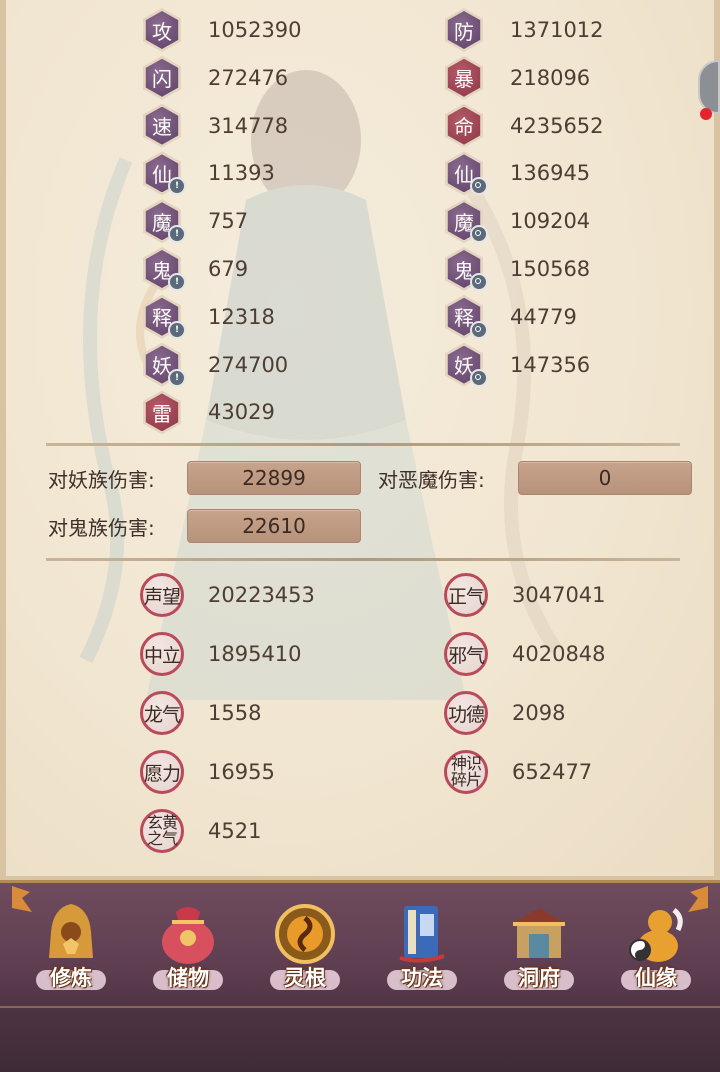 This screenshot has height=1072, width=720. I want to click on right-stat-row: 释 44779, so click(510, 318).